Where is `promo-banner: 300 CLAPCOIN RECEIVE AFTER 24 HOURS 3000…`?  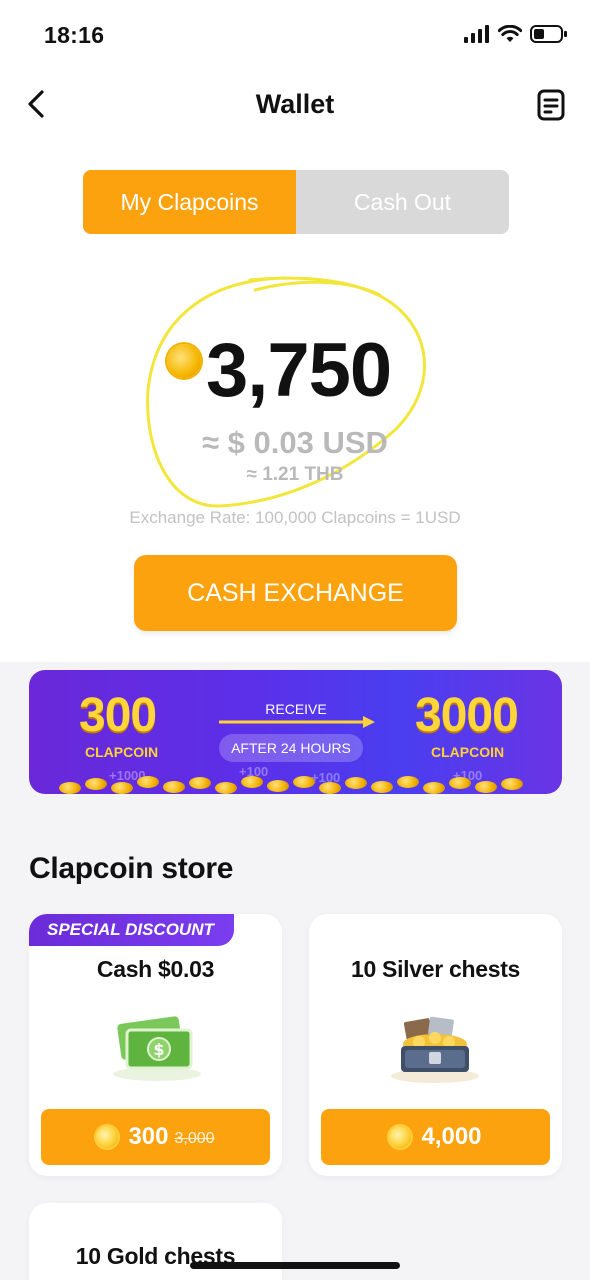
promo-banner: 300 CLAPCOIN RECEIVE AFTER 24 HOURS 3000… is located at coordinates (295, 732).